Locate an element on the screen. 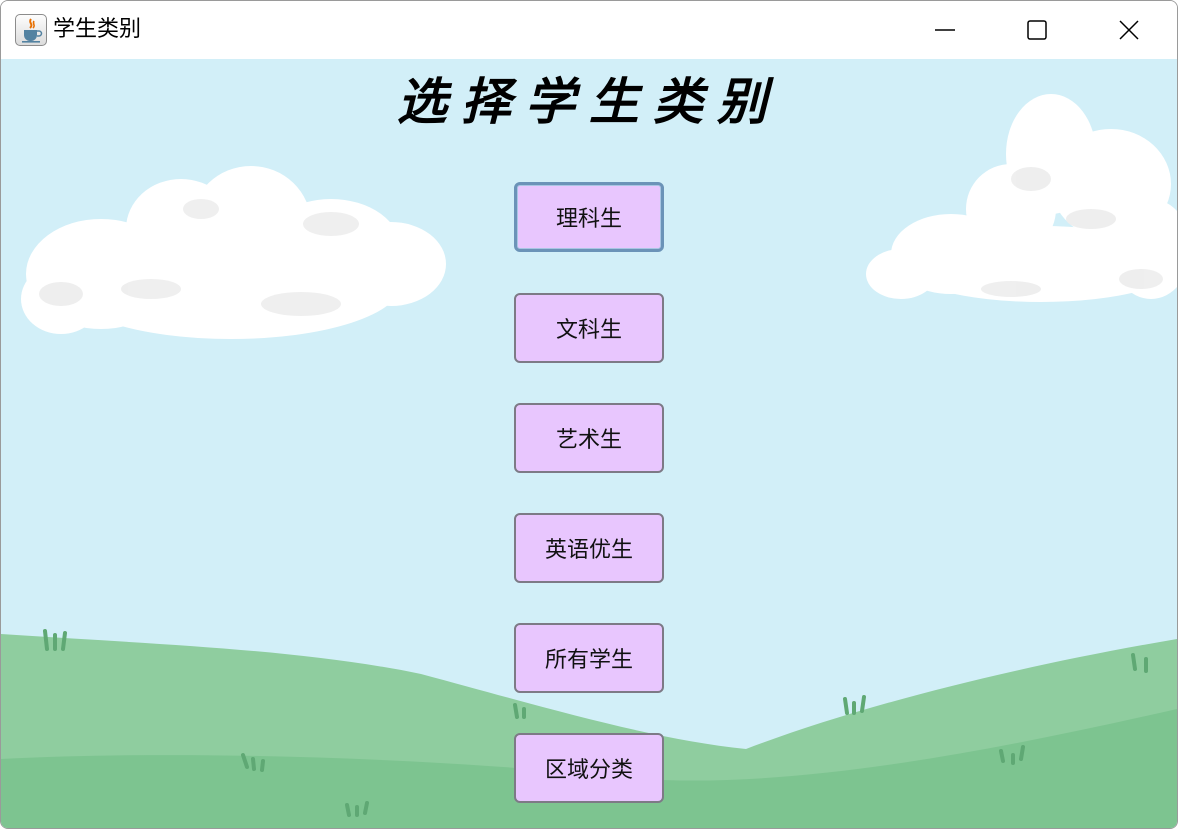  minimize-icon is located at coordinates (945, 30).